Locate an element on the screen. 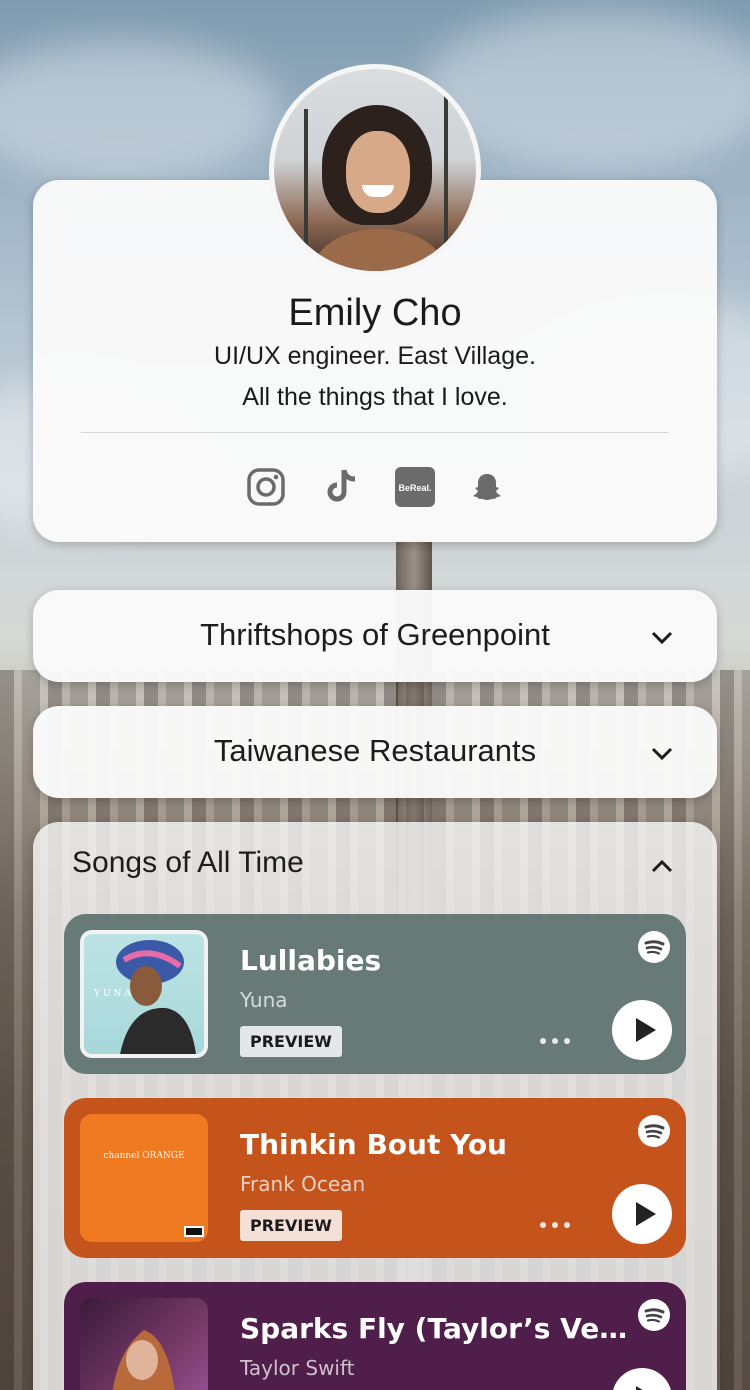 The width and height of the screenshot is (750, 1390). section-title: Taiwanese Restaurants is located at coordinates (375, 750).